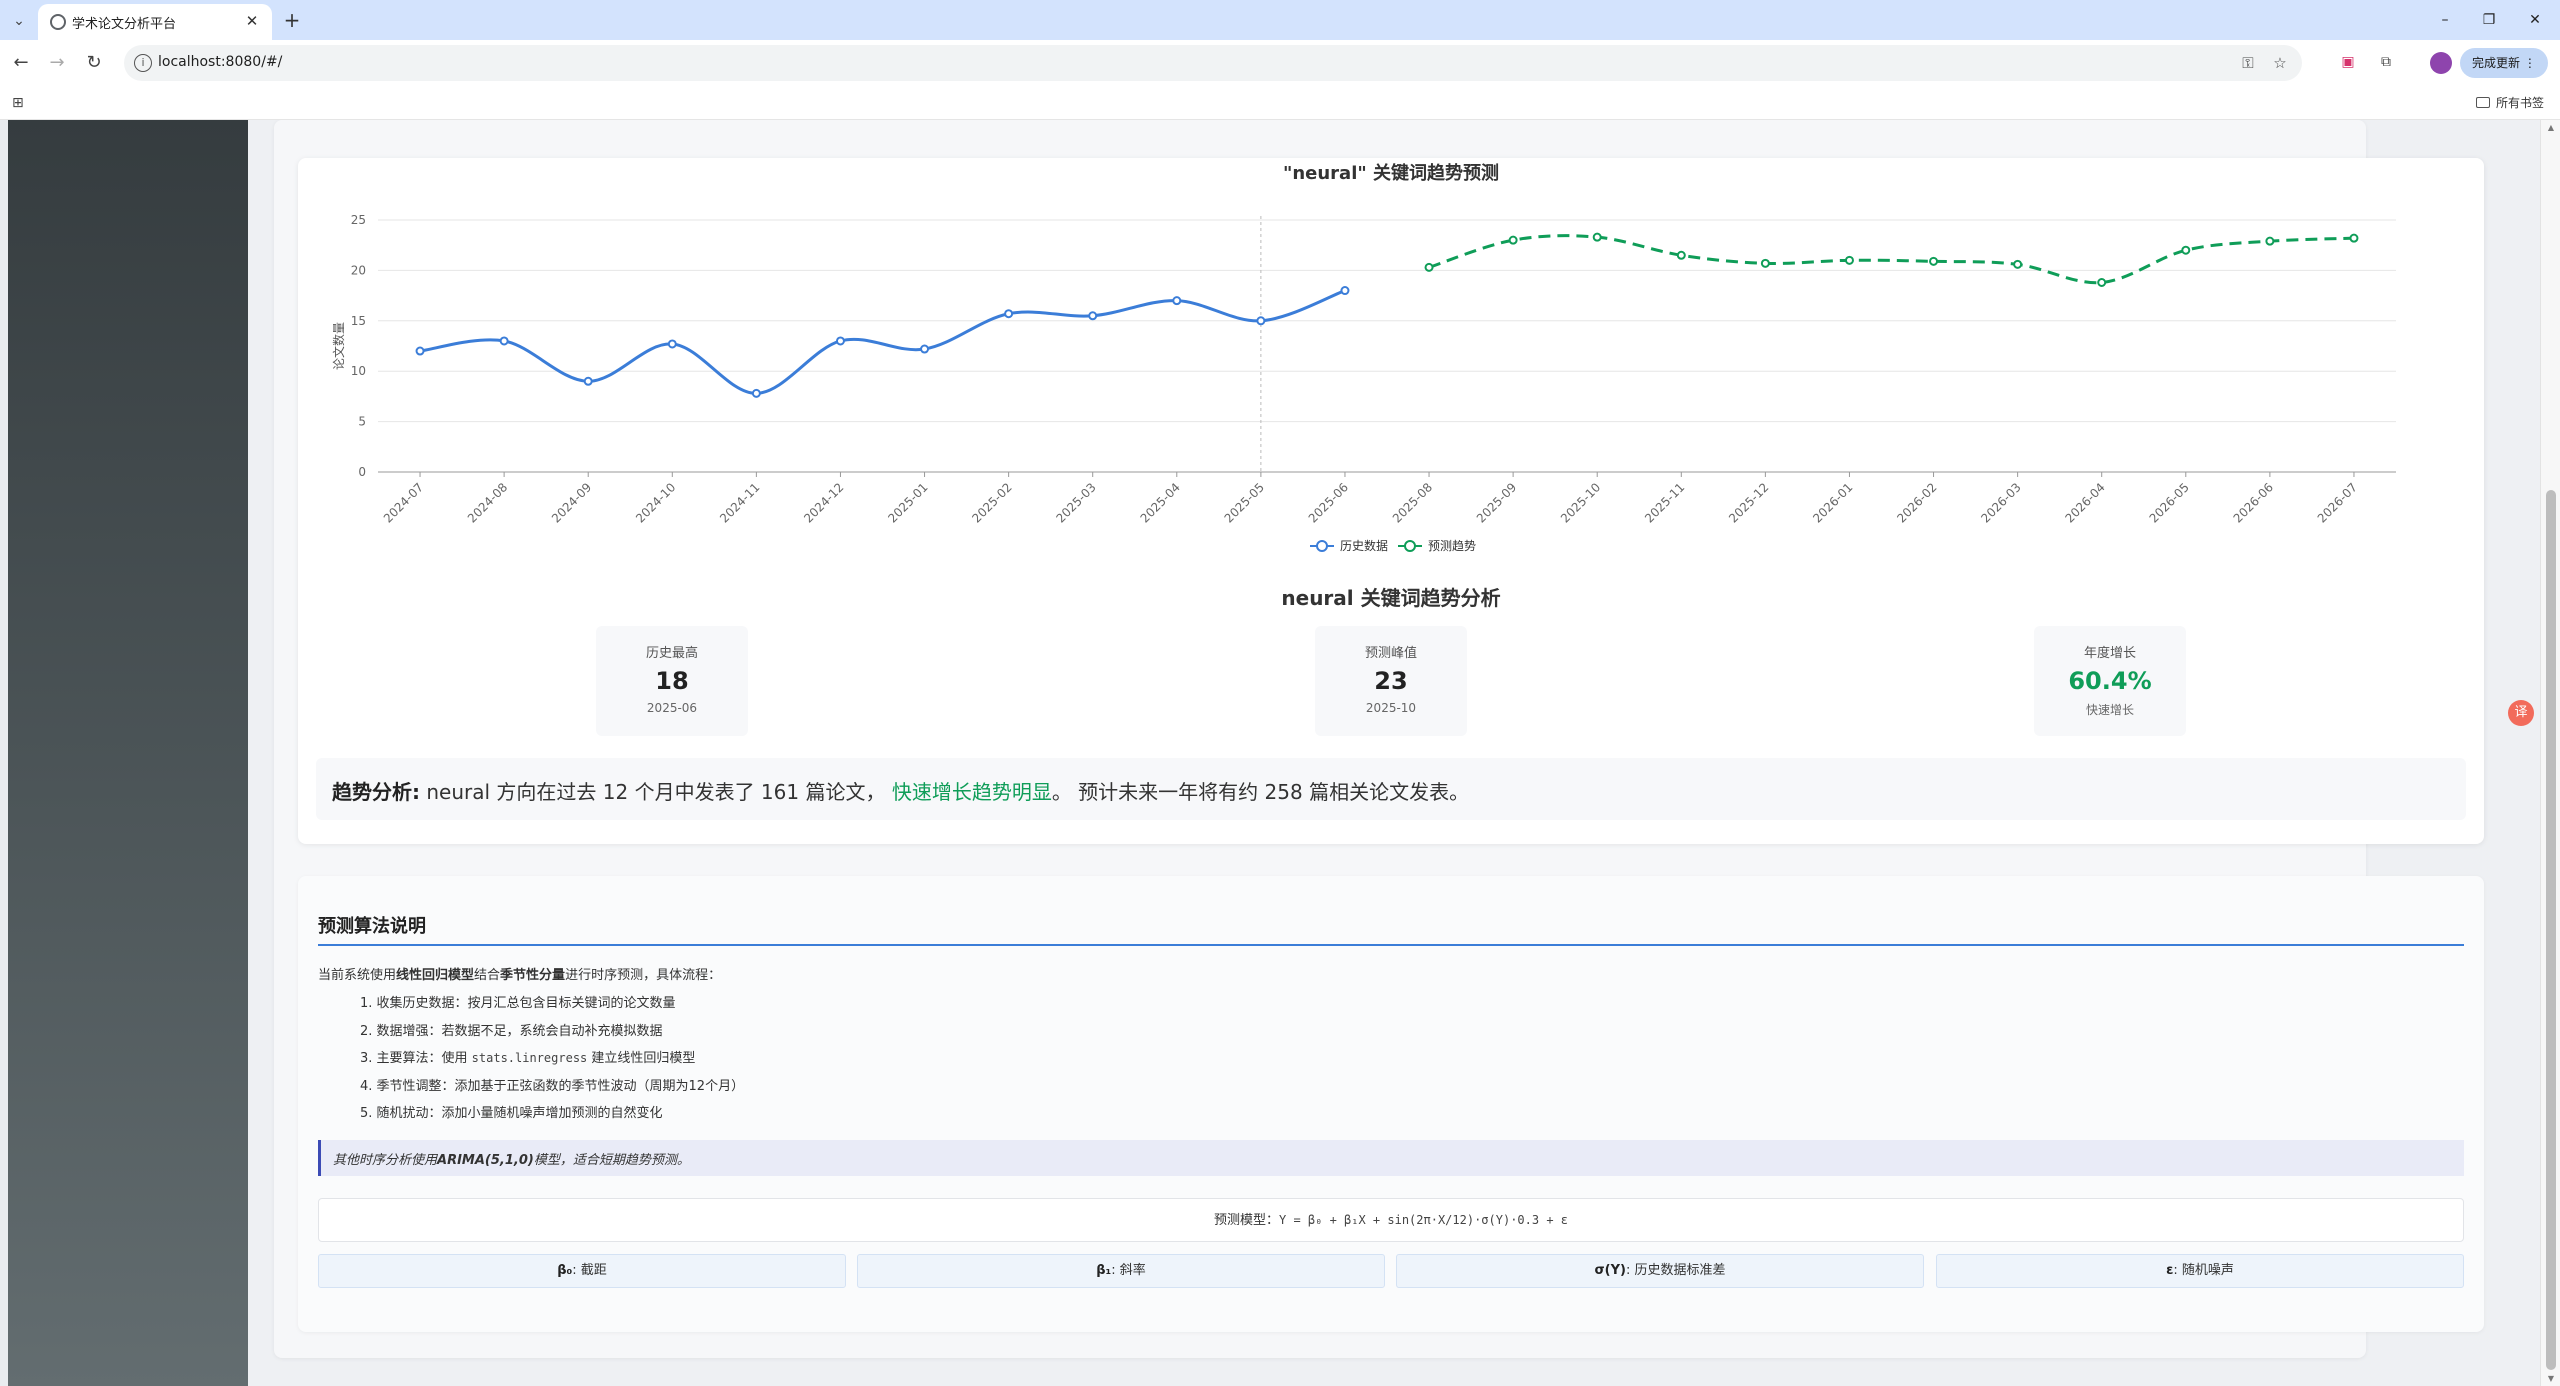  Describe the element at coordinates (362, 472) in the screenshot. I see `y-tick-label: 0` at that location.